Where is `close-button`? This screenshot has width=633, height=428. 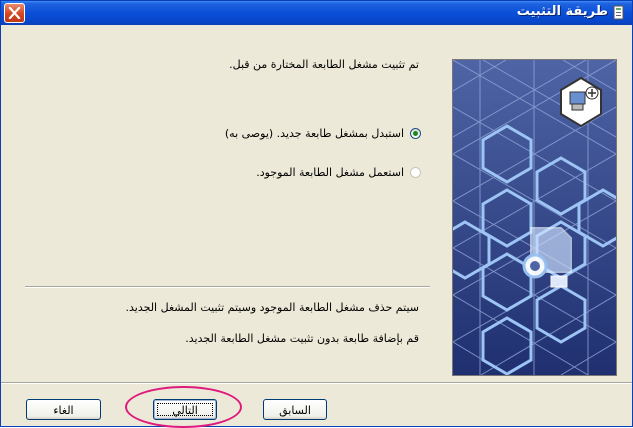 close-button is located at coordinates (14, 13).